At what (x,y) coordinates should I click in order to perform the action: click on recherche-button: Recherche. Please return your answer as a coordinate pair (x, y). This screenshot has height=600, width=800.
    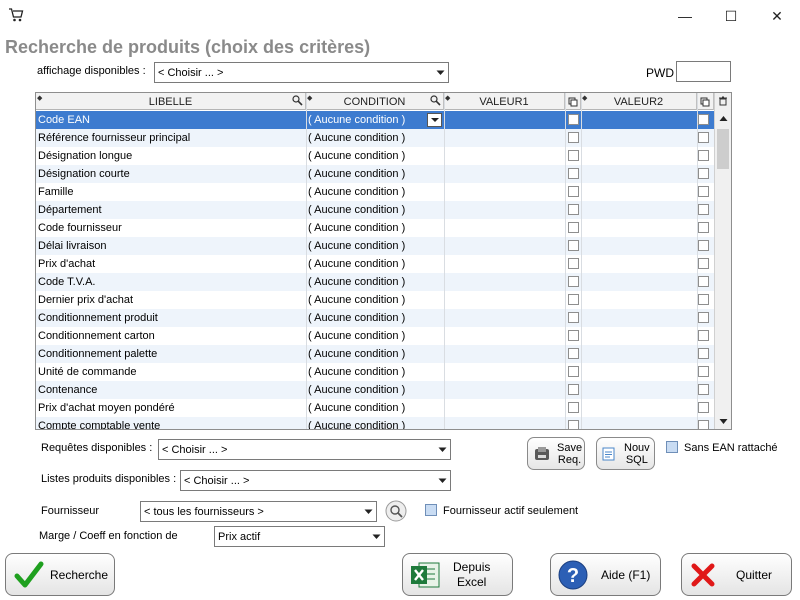
    Looking at the image, I should click on (60, 574).